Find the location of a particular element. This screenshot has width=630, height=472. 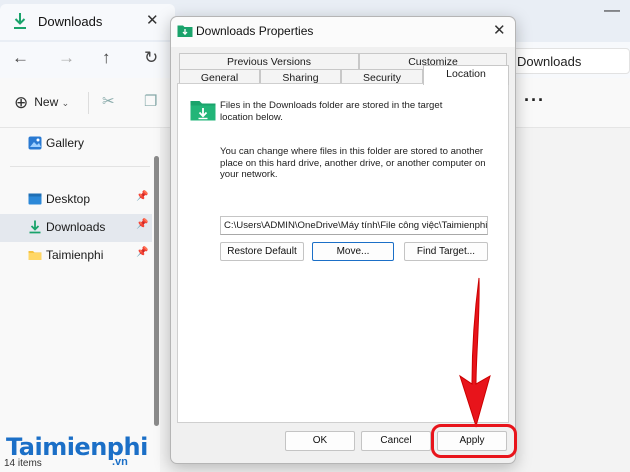

address-bar: Downloads is located at coordinates (569, 61).